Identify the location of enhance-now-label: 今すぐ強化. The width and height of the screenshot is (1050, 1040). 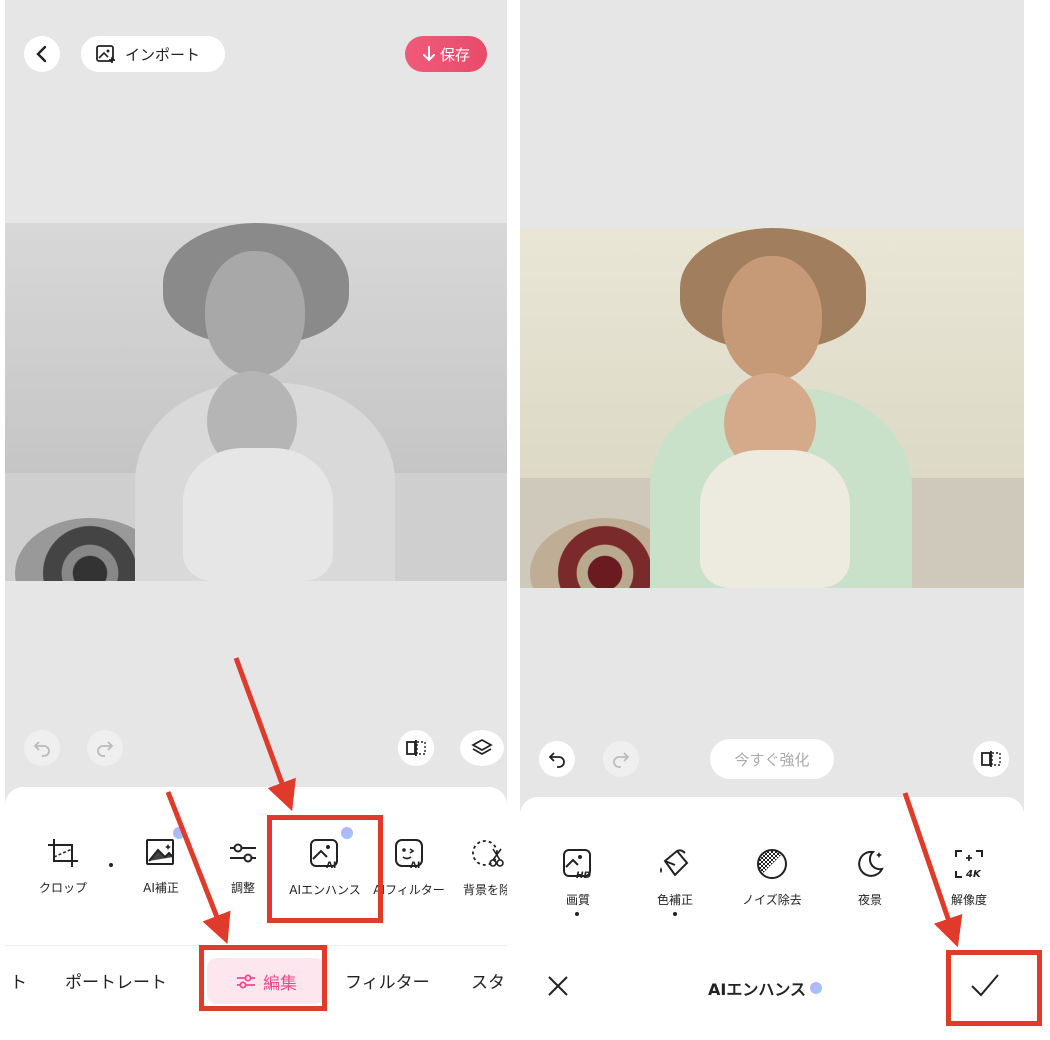
(772, 759).